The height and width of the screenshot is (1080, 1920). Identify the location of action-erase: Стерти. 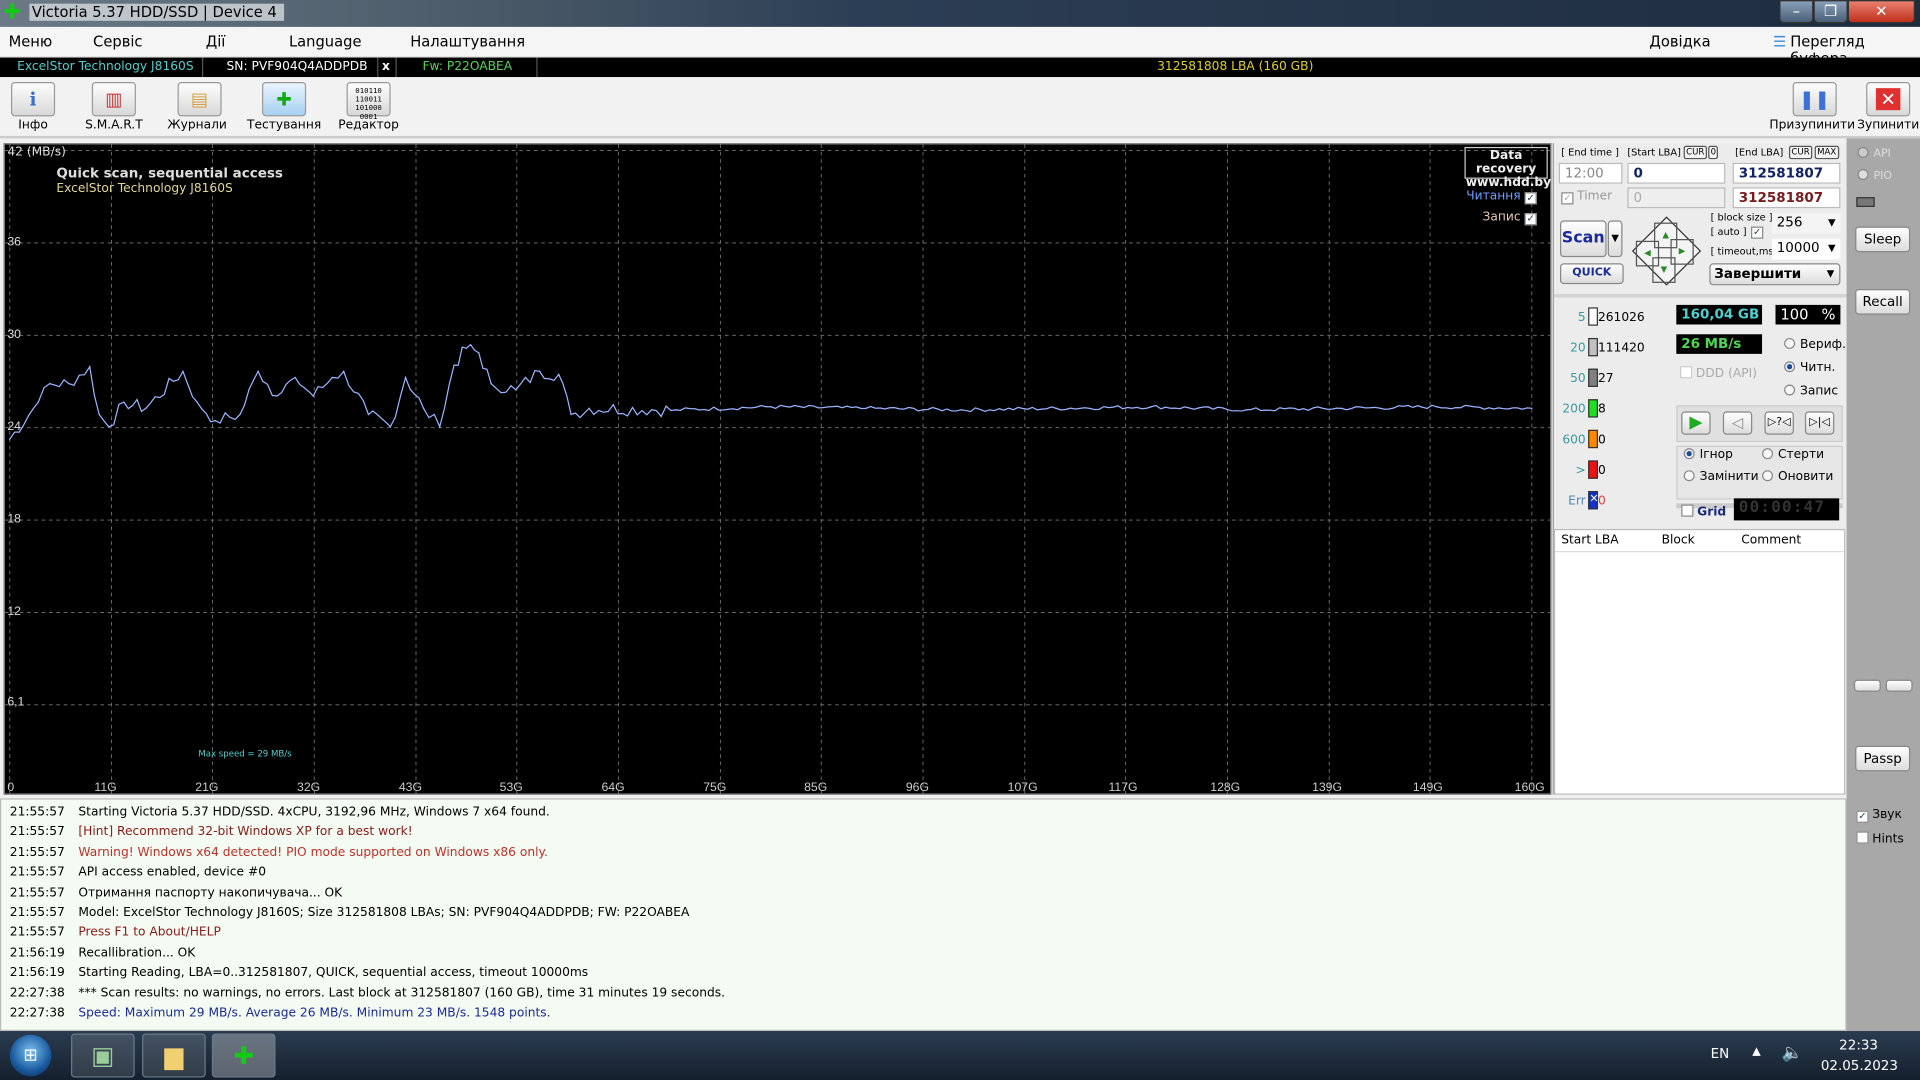
(1793, 455).